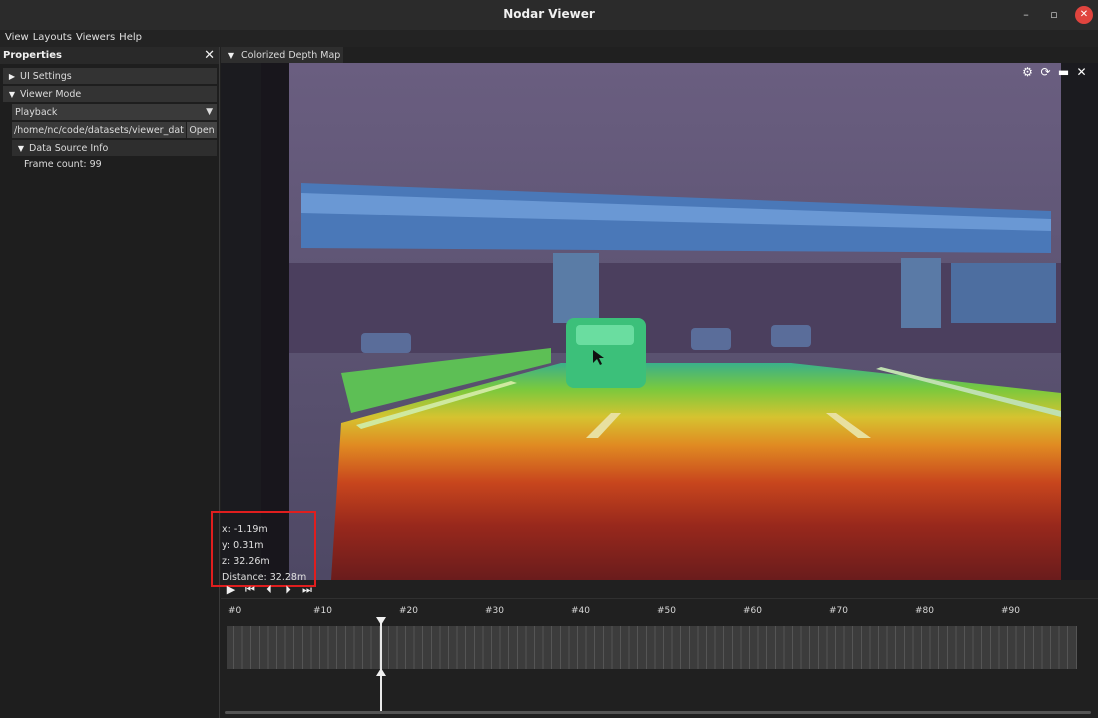 This screenshot has height=718, width=1098. I want to click on skip-to-start-icon: ⏮, so click(250, 590).